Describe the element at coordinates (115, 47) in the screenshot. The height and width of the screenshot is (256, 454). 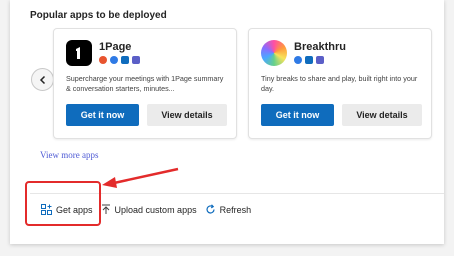
I see `app-name: 1Page` at that location.